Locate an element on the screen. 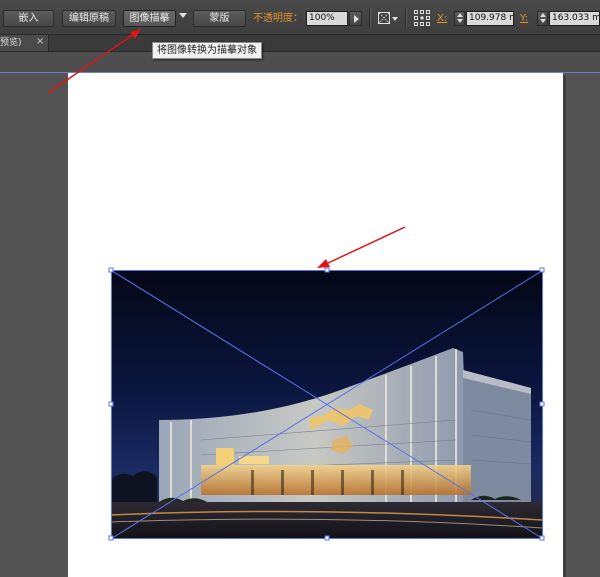 Image resolution: width=600 pixels, height=577 pixels. image-trace-tooltip: 将图像转换为描摹对象 is located at coordinates (207, 50).